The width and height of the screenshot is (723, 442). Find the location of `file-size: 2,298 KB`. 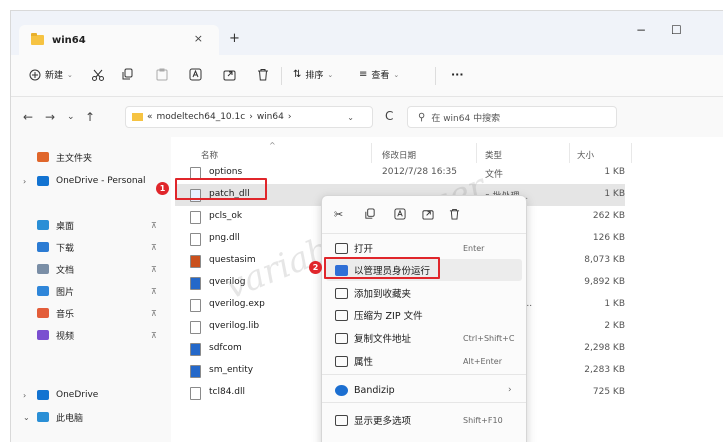

file-size: 2,298 KB is located at coordinates (604, 348).